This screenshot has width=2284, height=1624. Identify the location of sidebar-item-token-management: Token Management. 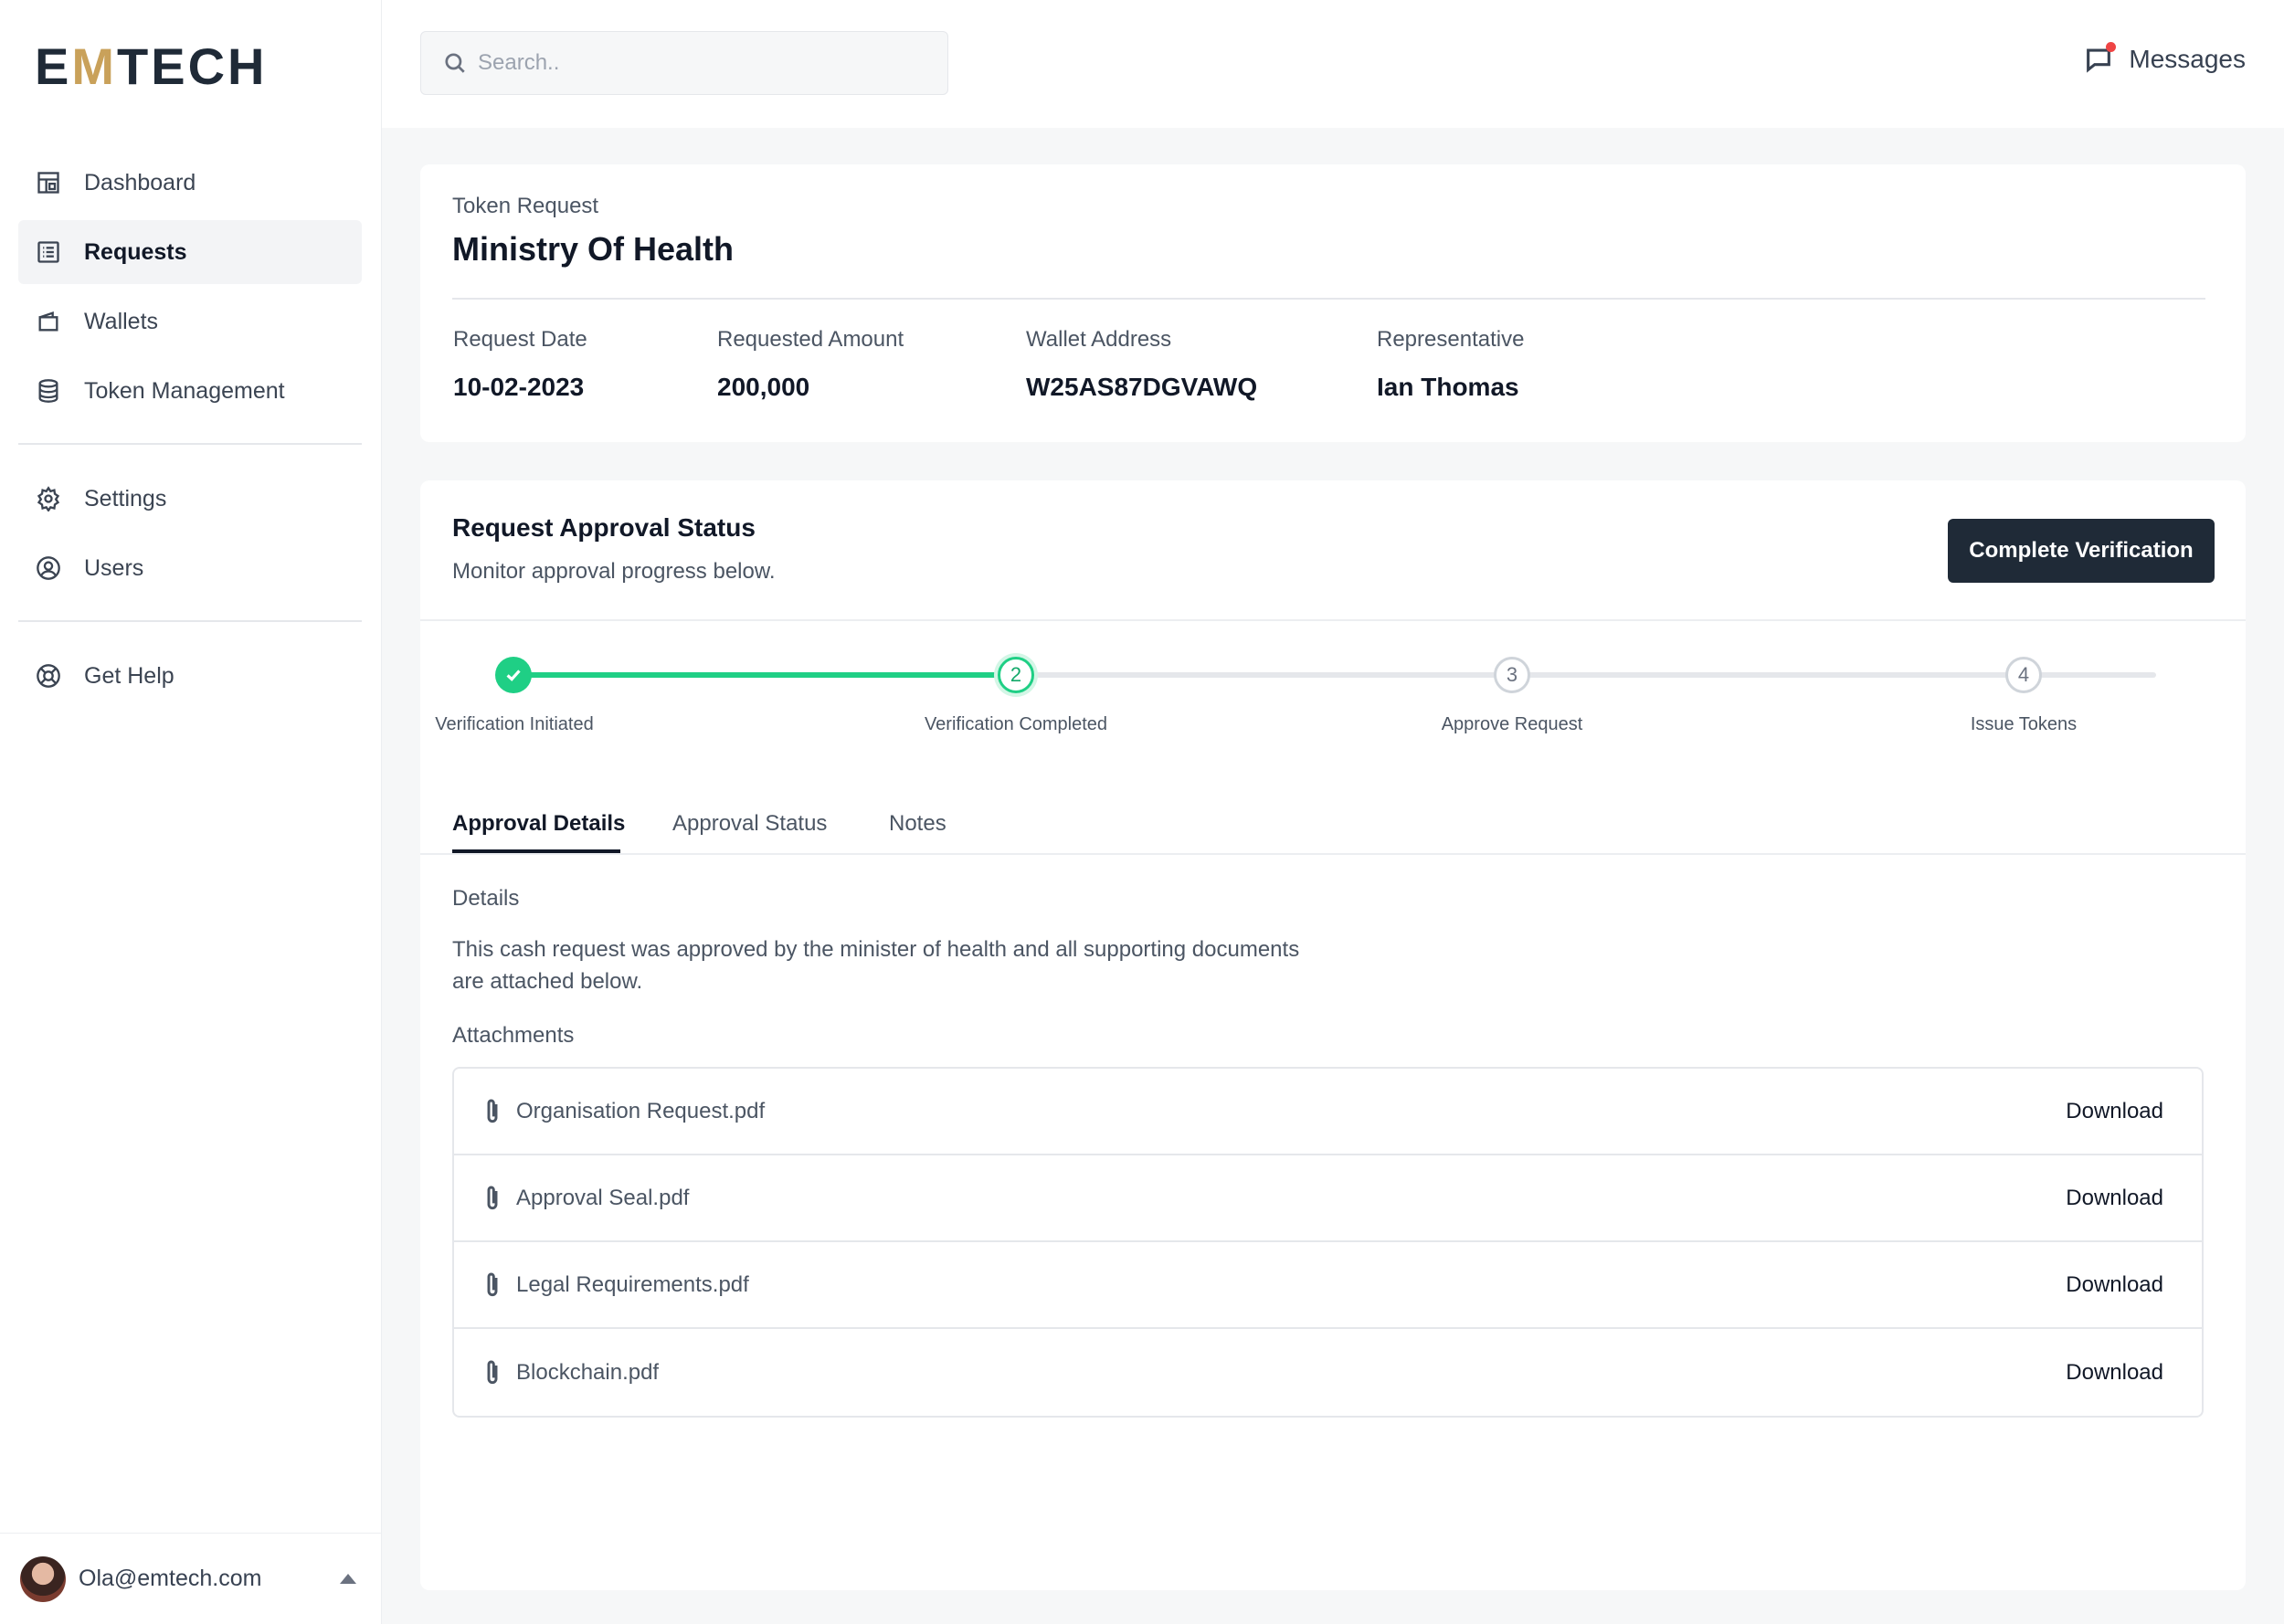
(190, 391).